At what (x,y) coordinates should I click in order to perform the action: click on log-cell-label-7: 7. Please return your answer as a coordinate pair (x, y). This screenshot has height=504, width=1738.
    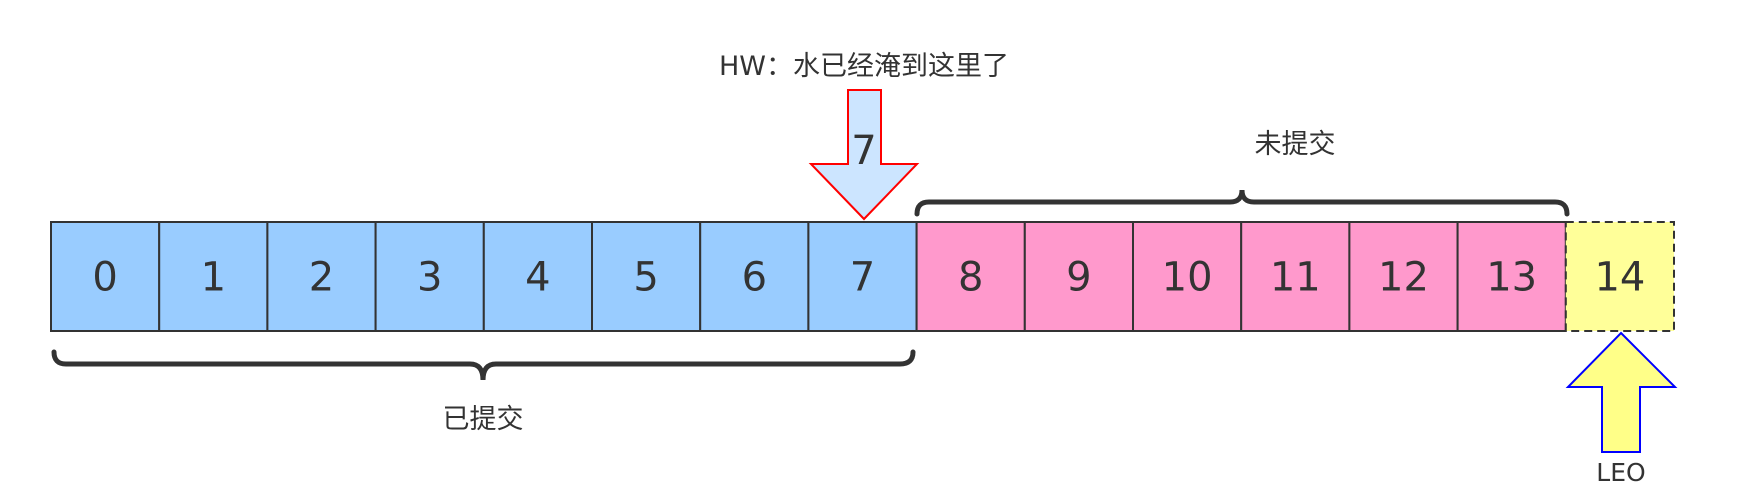
    Looking at the image, I should click on (862, 278).